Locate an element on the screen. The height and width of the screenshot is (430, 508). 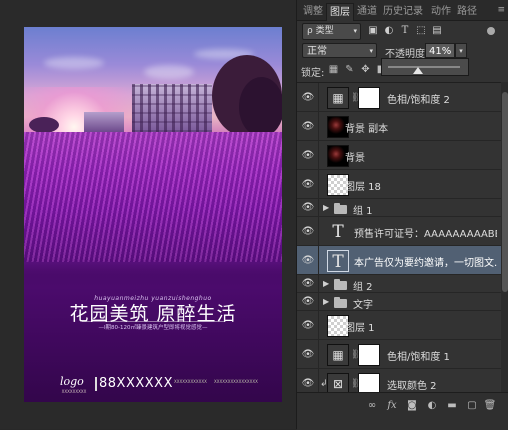
tree is located at coordinates (44, 125).